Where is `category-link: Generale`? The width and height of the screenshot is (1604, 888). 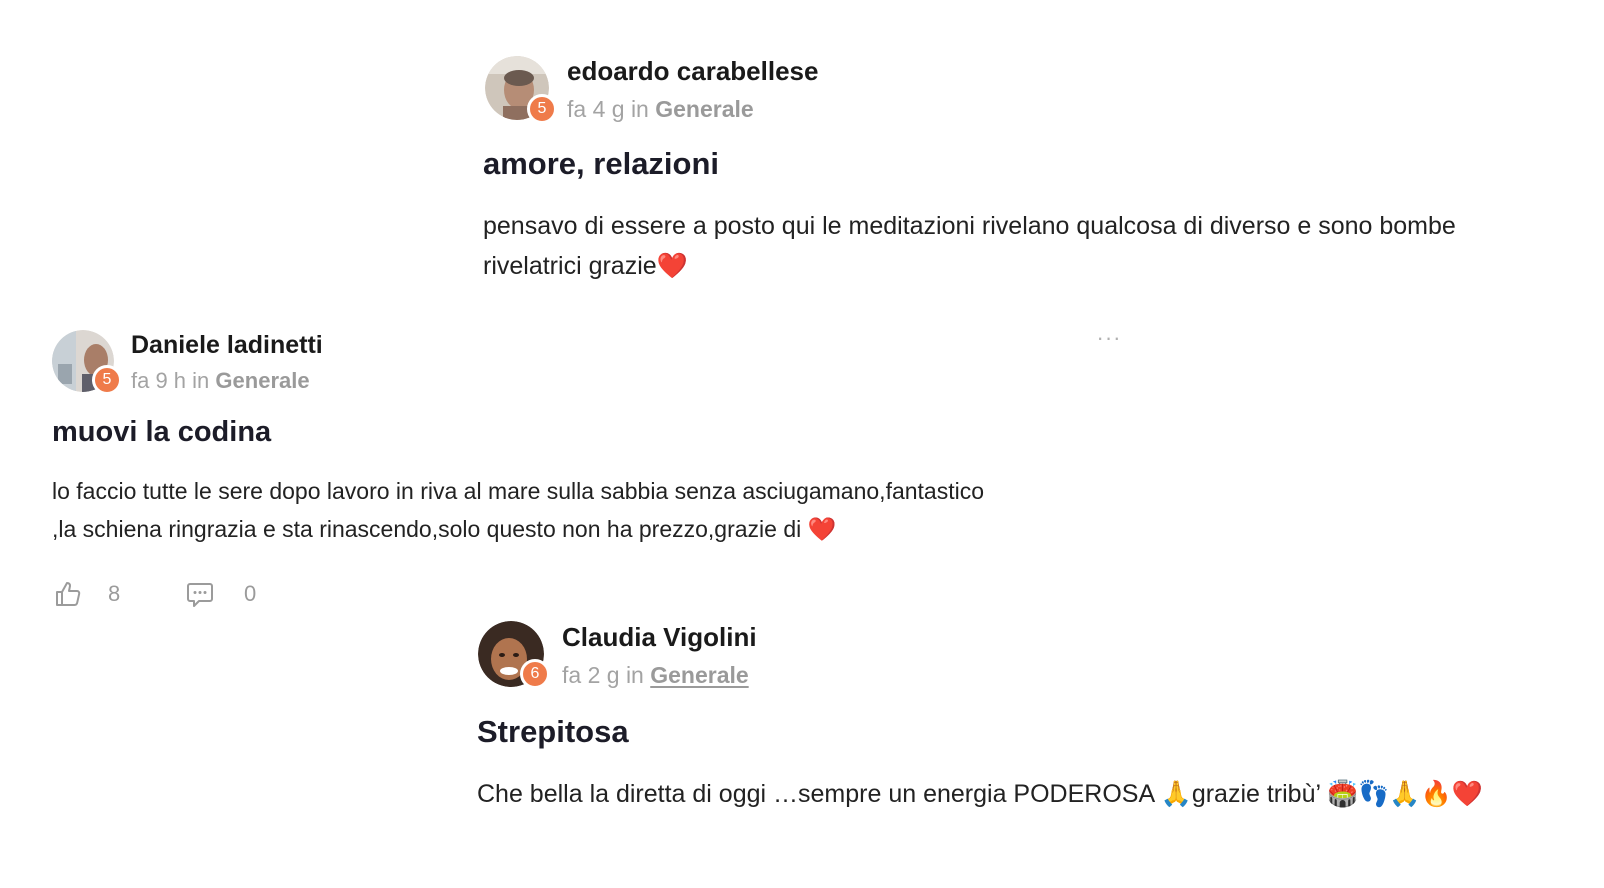 category-link: Generale is located at coordinates (699, 675).